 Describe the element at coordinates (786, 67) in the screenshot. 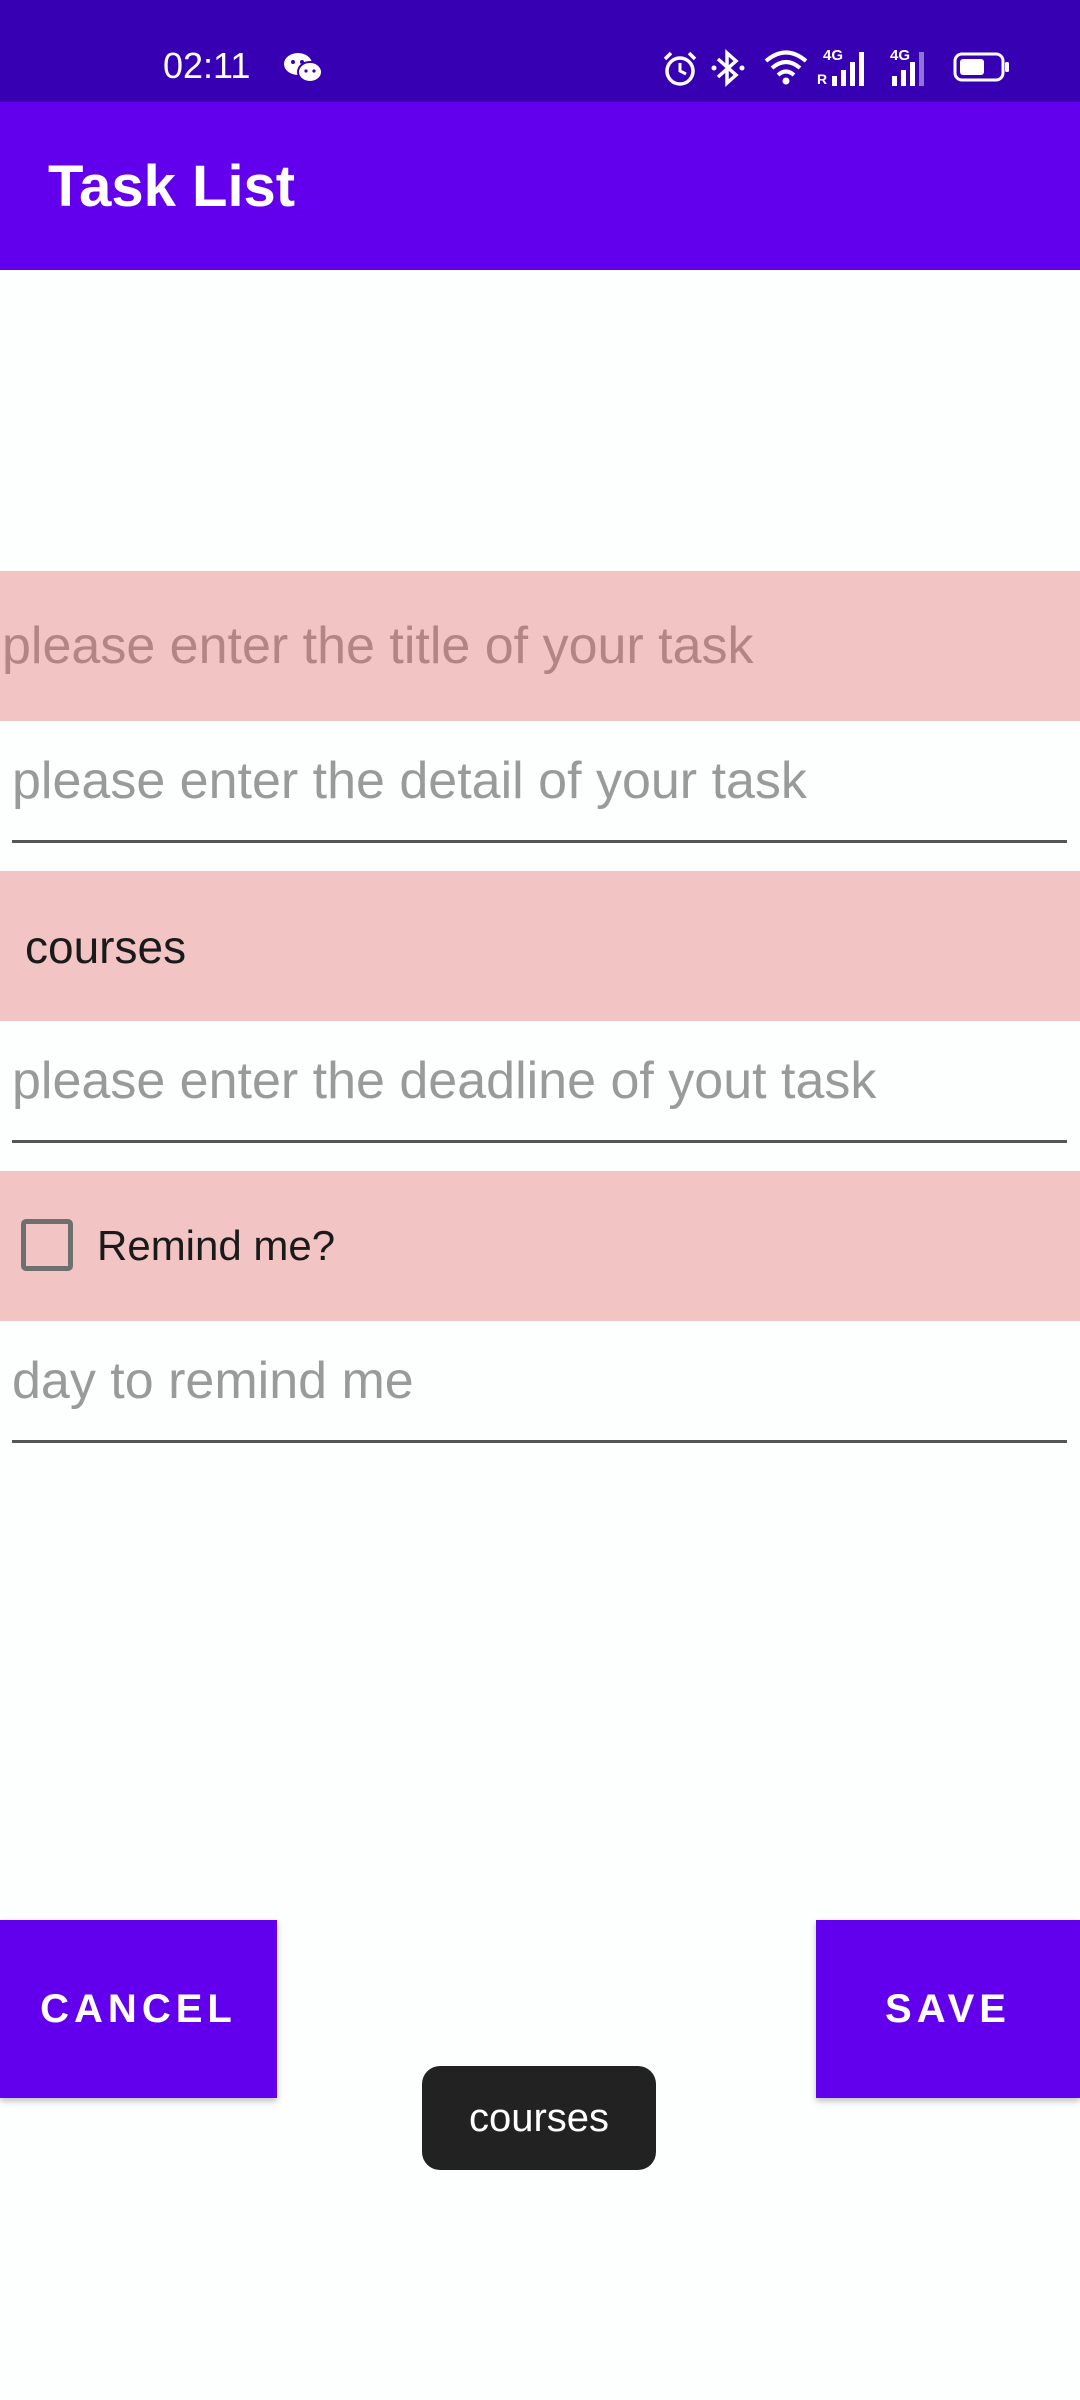

I see `wifi-icon` at that location.